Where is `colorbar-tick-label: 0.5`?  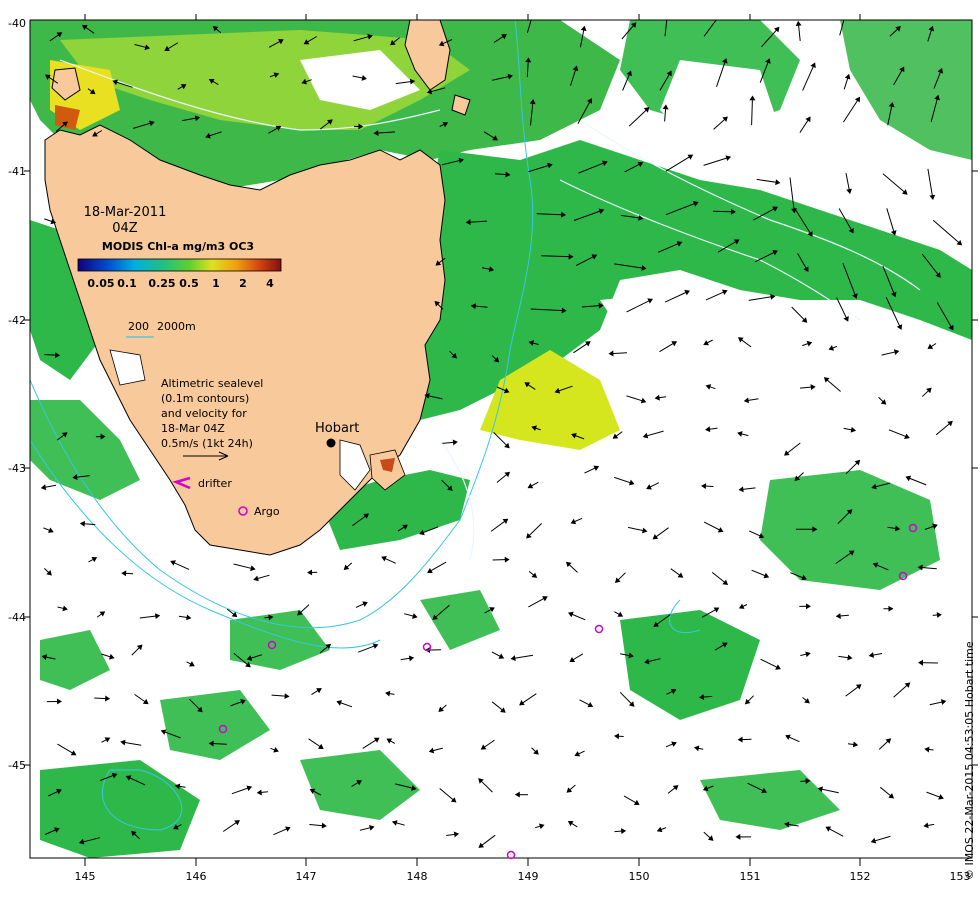
colorbar-tick-label: 0.5 is located at coordinates (189, 283).